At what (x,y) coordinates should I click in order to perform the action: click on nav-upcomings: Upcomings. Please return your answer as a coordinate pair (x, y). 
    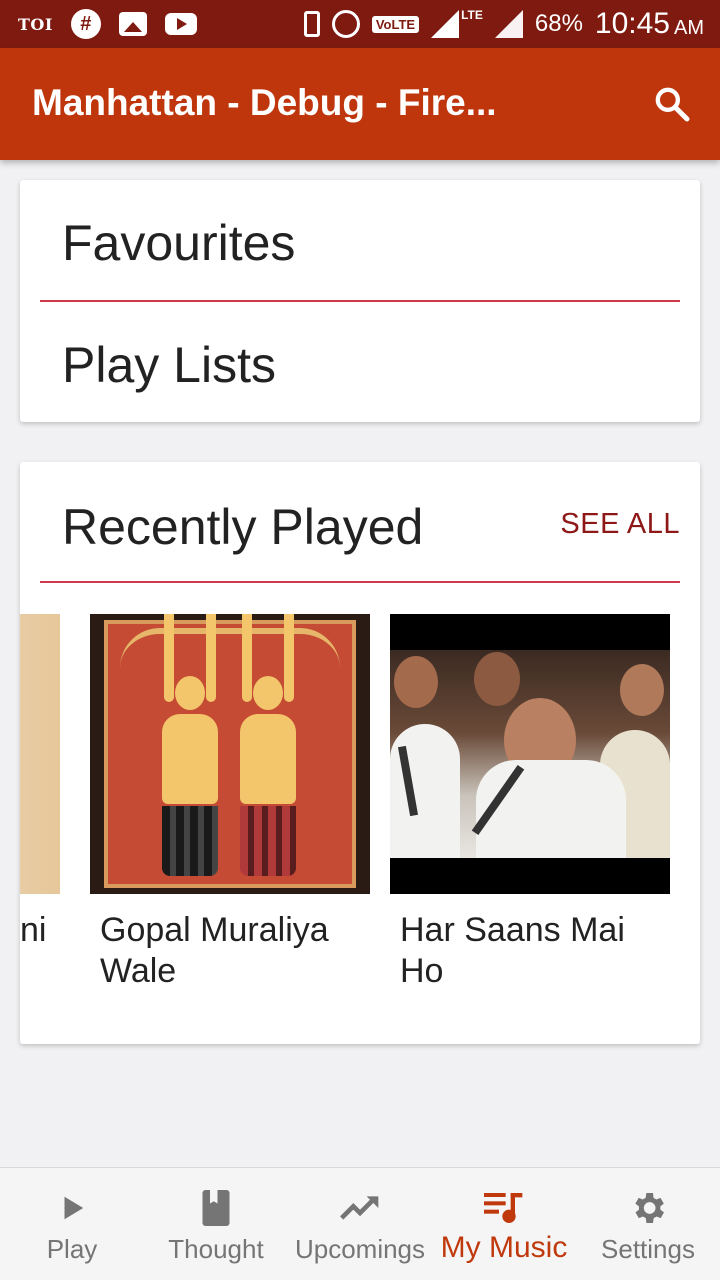
    Looking at the image, I should click on (360, 1224).